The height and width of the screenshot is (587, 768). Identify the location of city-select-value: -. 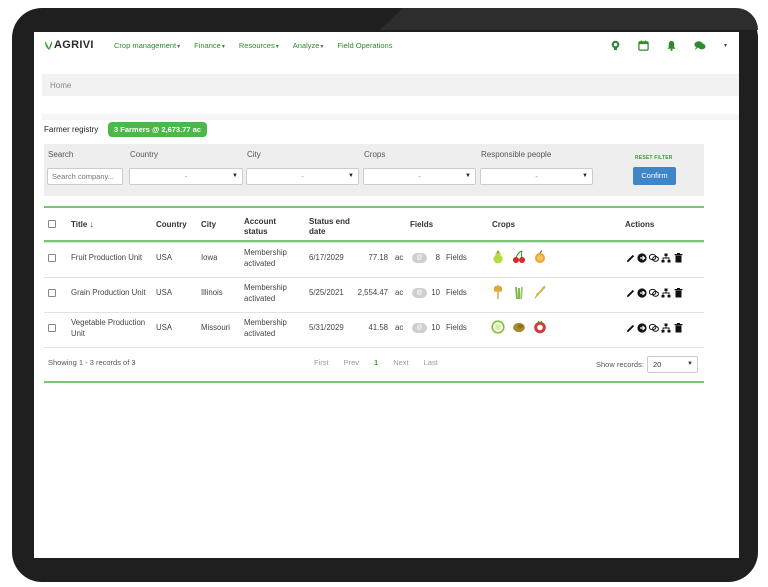
(302, 176).